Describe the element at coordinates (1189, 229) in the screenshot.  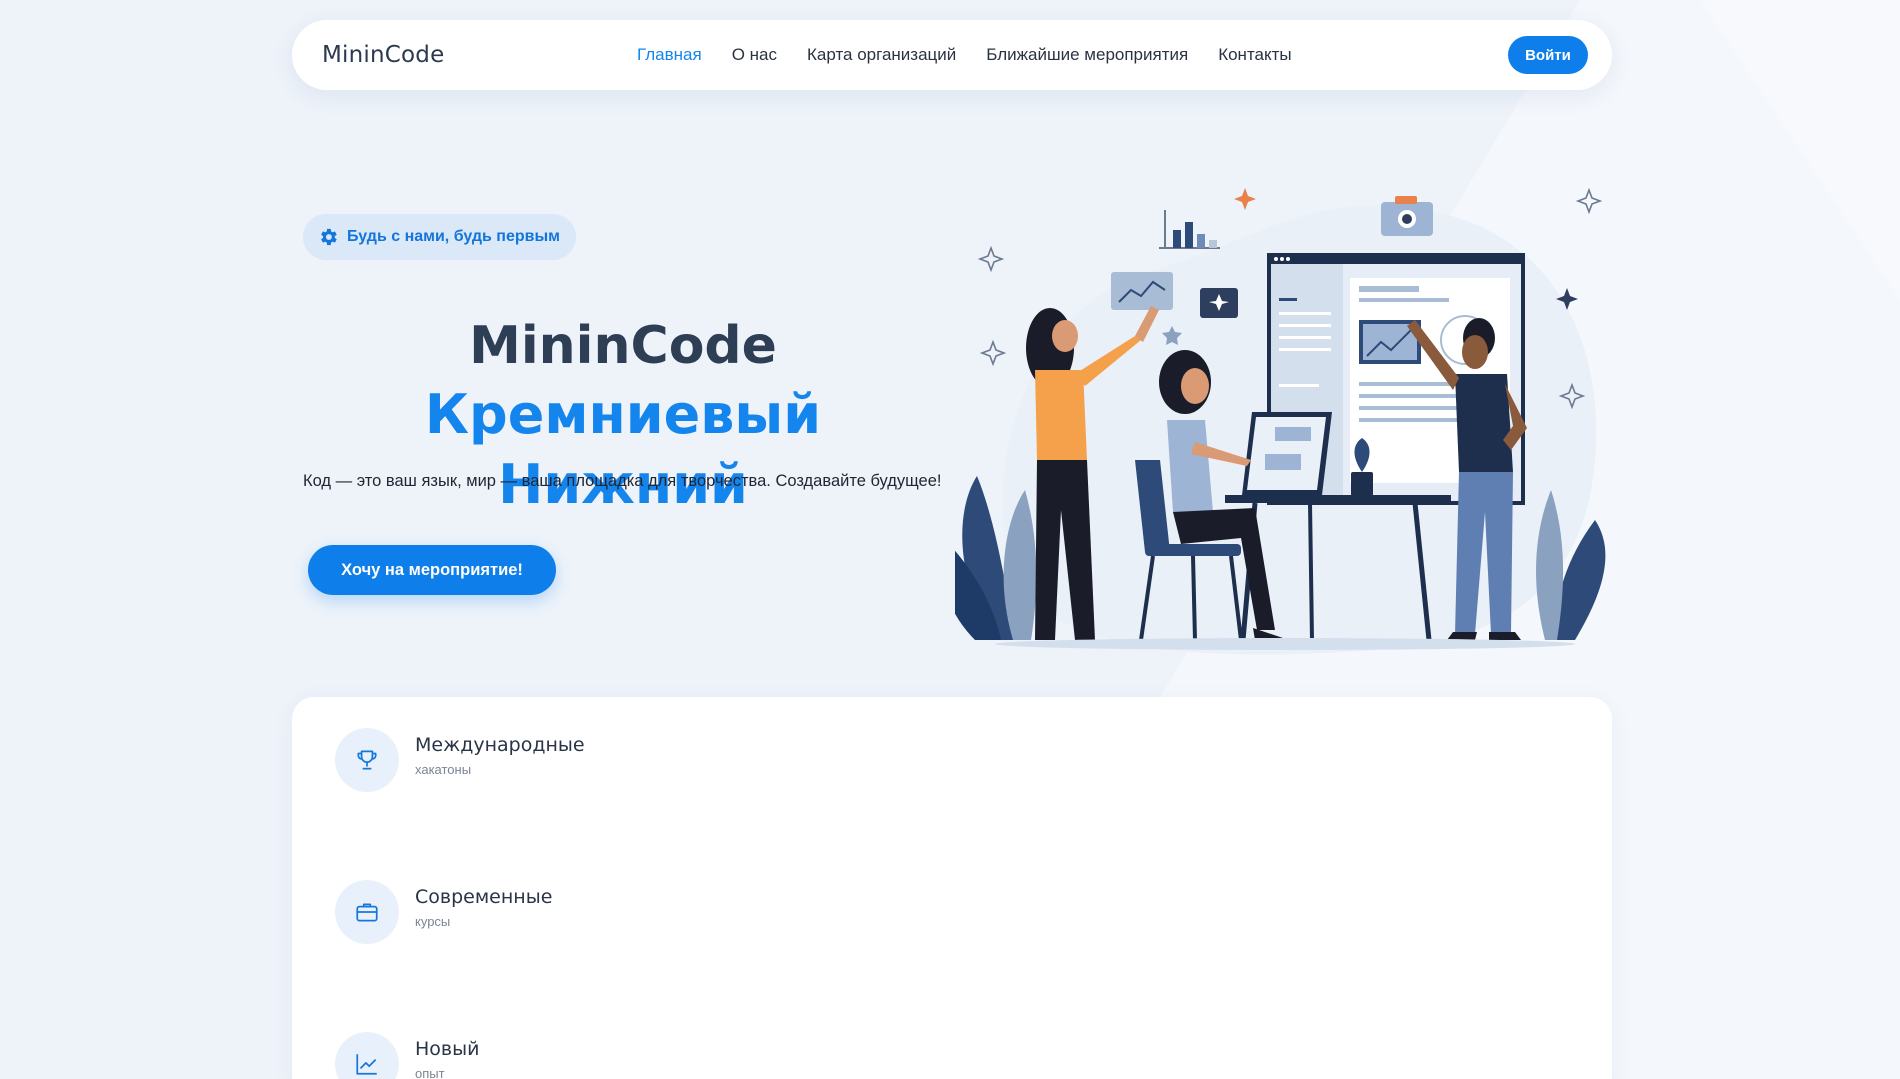
I see `bar-chart-icon` at that location.